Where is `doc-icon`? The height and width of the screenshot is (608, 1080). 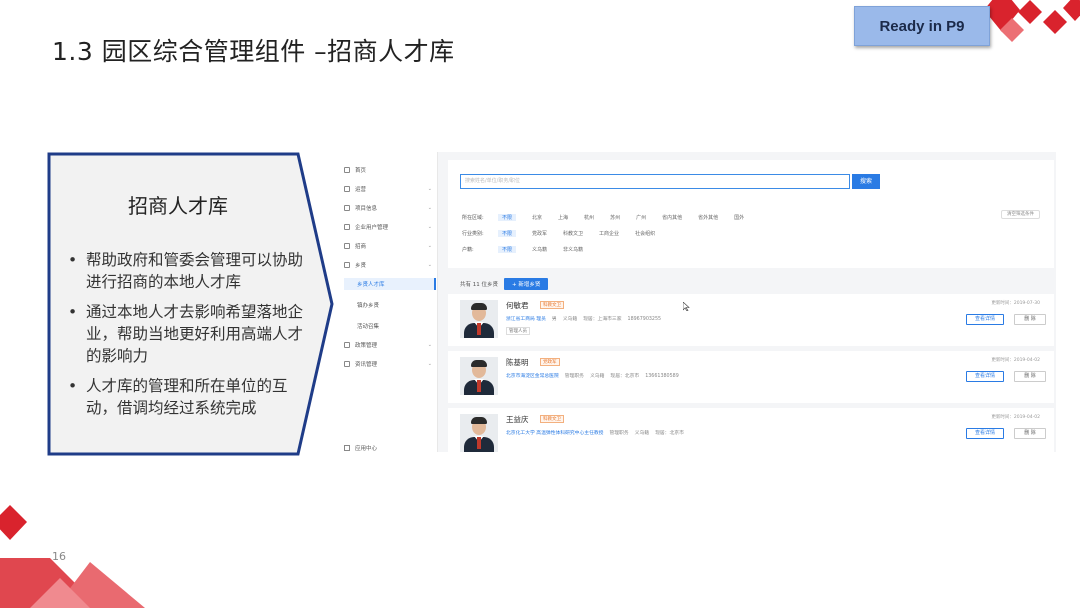 doc-icon is located at coordinates (347, 345).